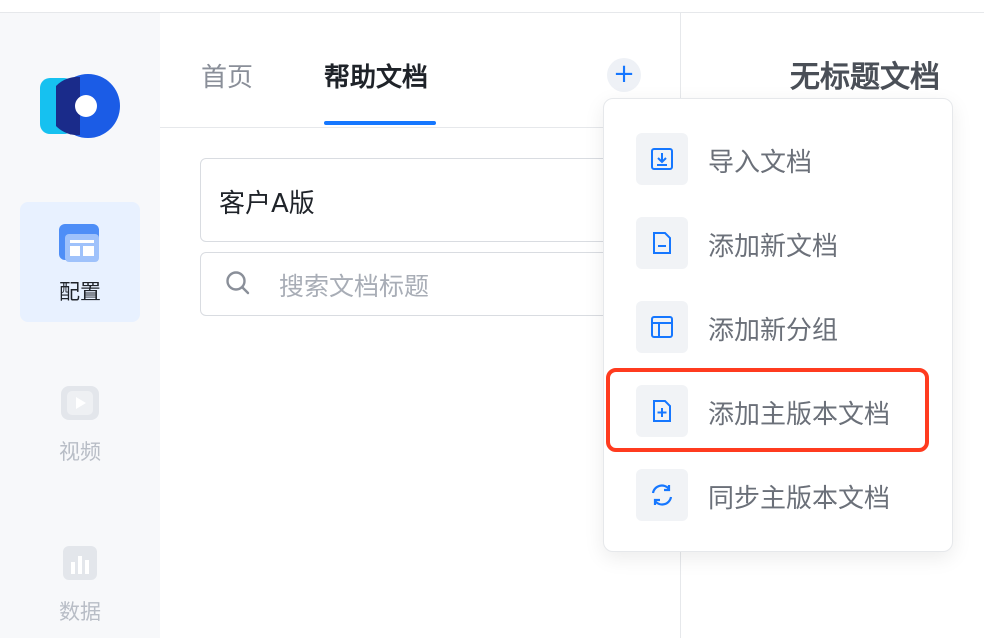 This screenshot has height=642, width=984. I want to click on menu-item-new-group: 添加新分组, so click(778, 327).